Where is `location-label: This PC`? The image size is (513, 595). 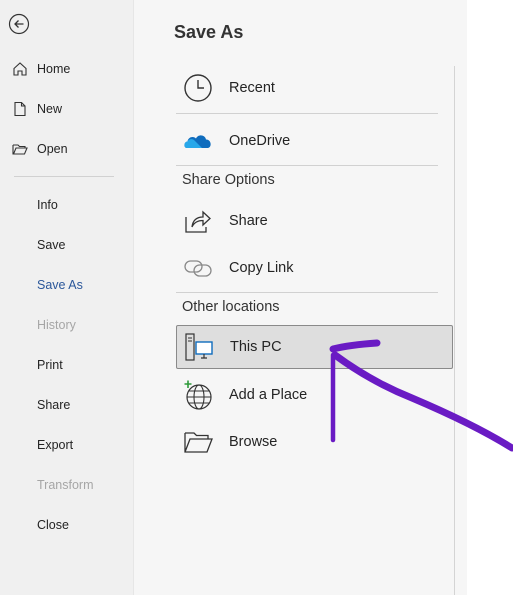
location-label: This PC is located at coordinates (256, 347).